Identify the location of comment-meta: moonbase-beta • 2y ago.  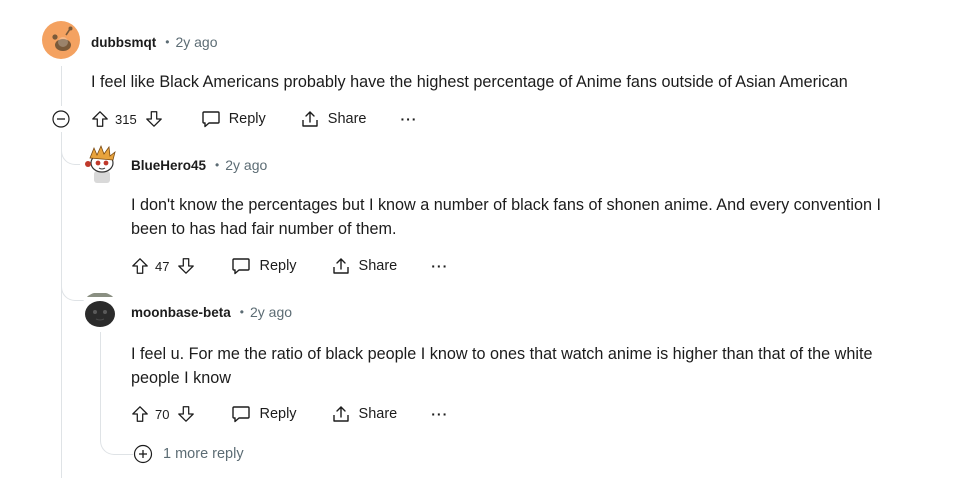
(211, 312).